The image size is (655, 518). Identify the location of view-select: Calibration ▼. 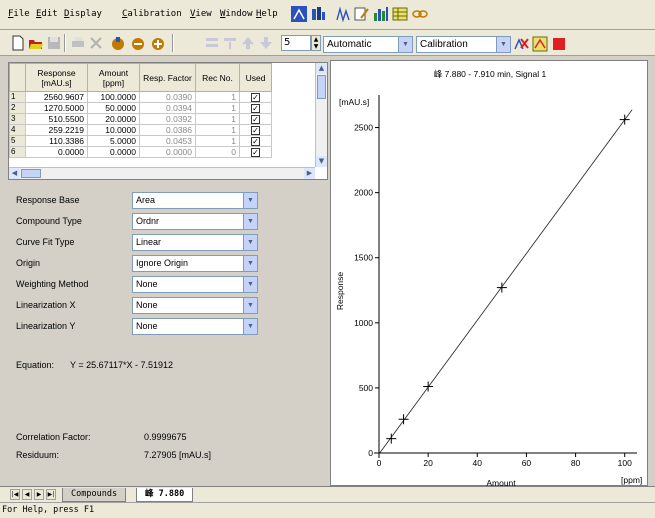
(463, 44).